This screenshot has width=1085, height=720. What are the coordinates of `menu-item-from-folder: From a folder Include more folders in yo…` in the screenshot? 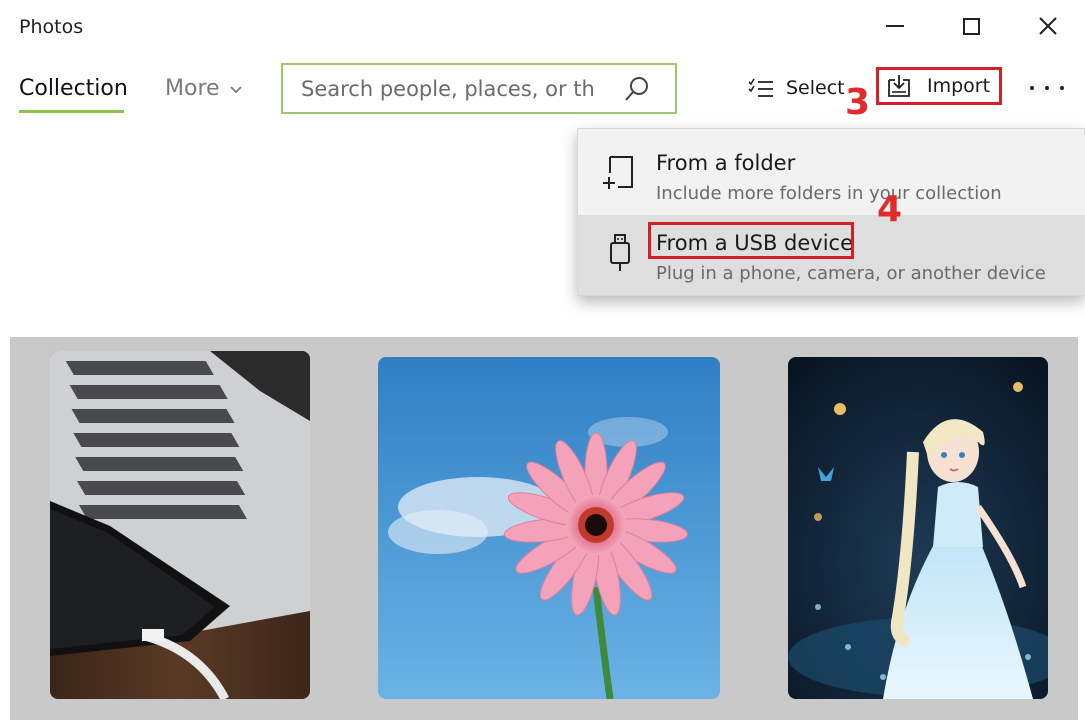 It's located at (831, 175).